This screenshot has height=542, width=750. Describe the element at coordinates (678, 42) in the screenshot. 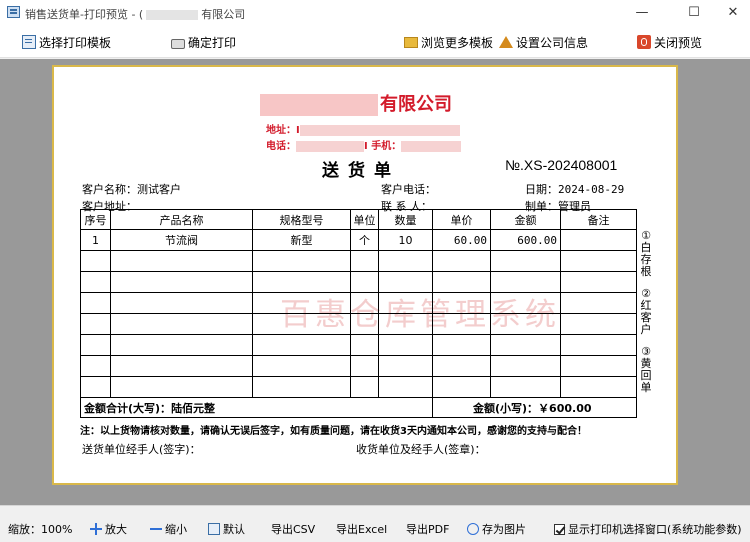

I see `close-preview-label: 关闭预览` at that location.